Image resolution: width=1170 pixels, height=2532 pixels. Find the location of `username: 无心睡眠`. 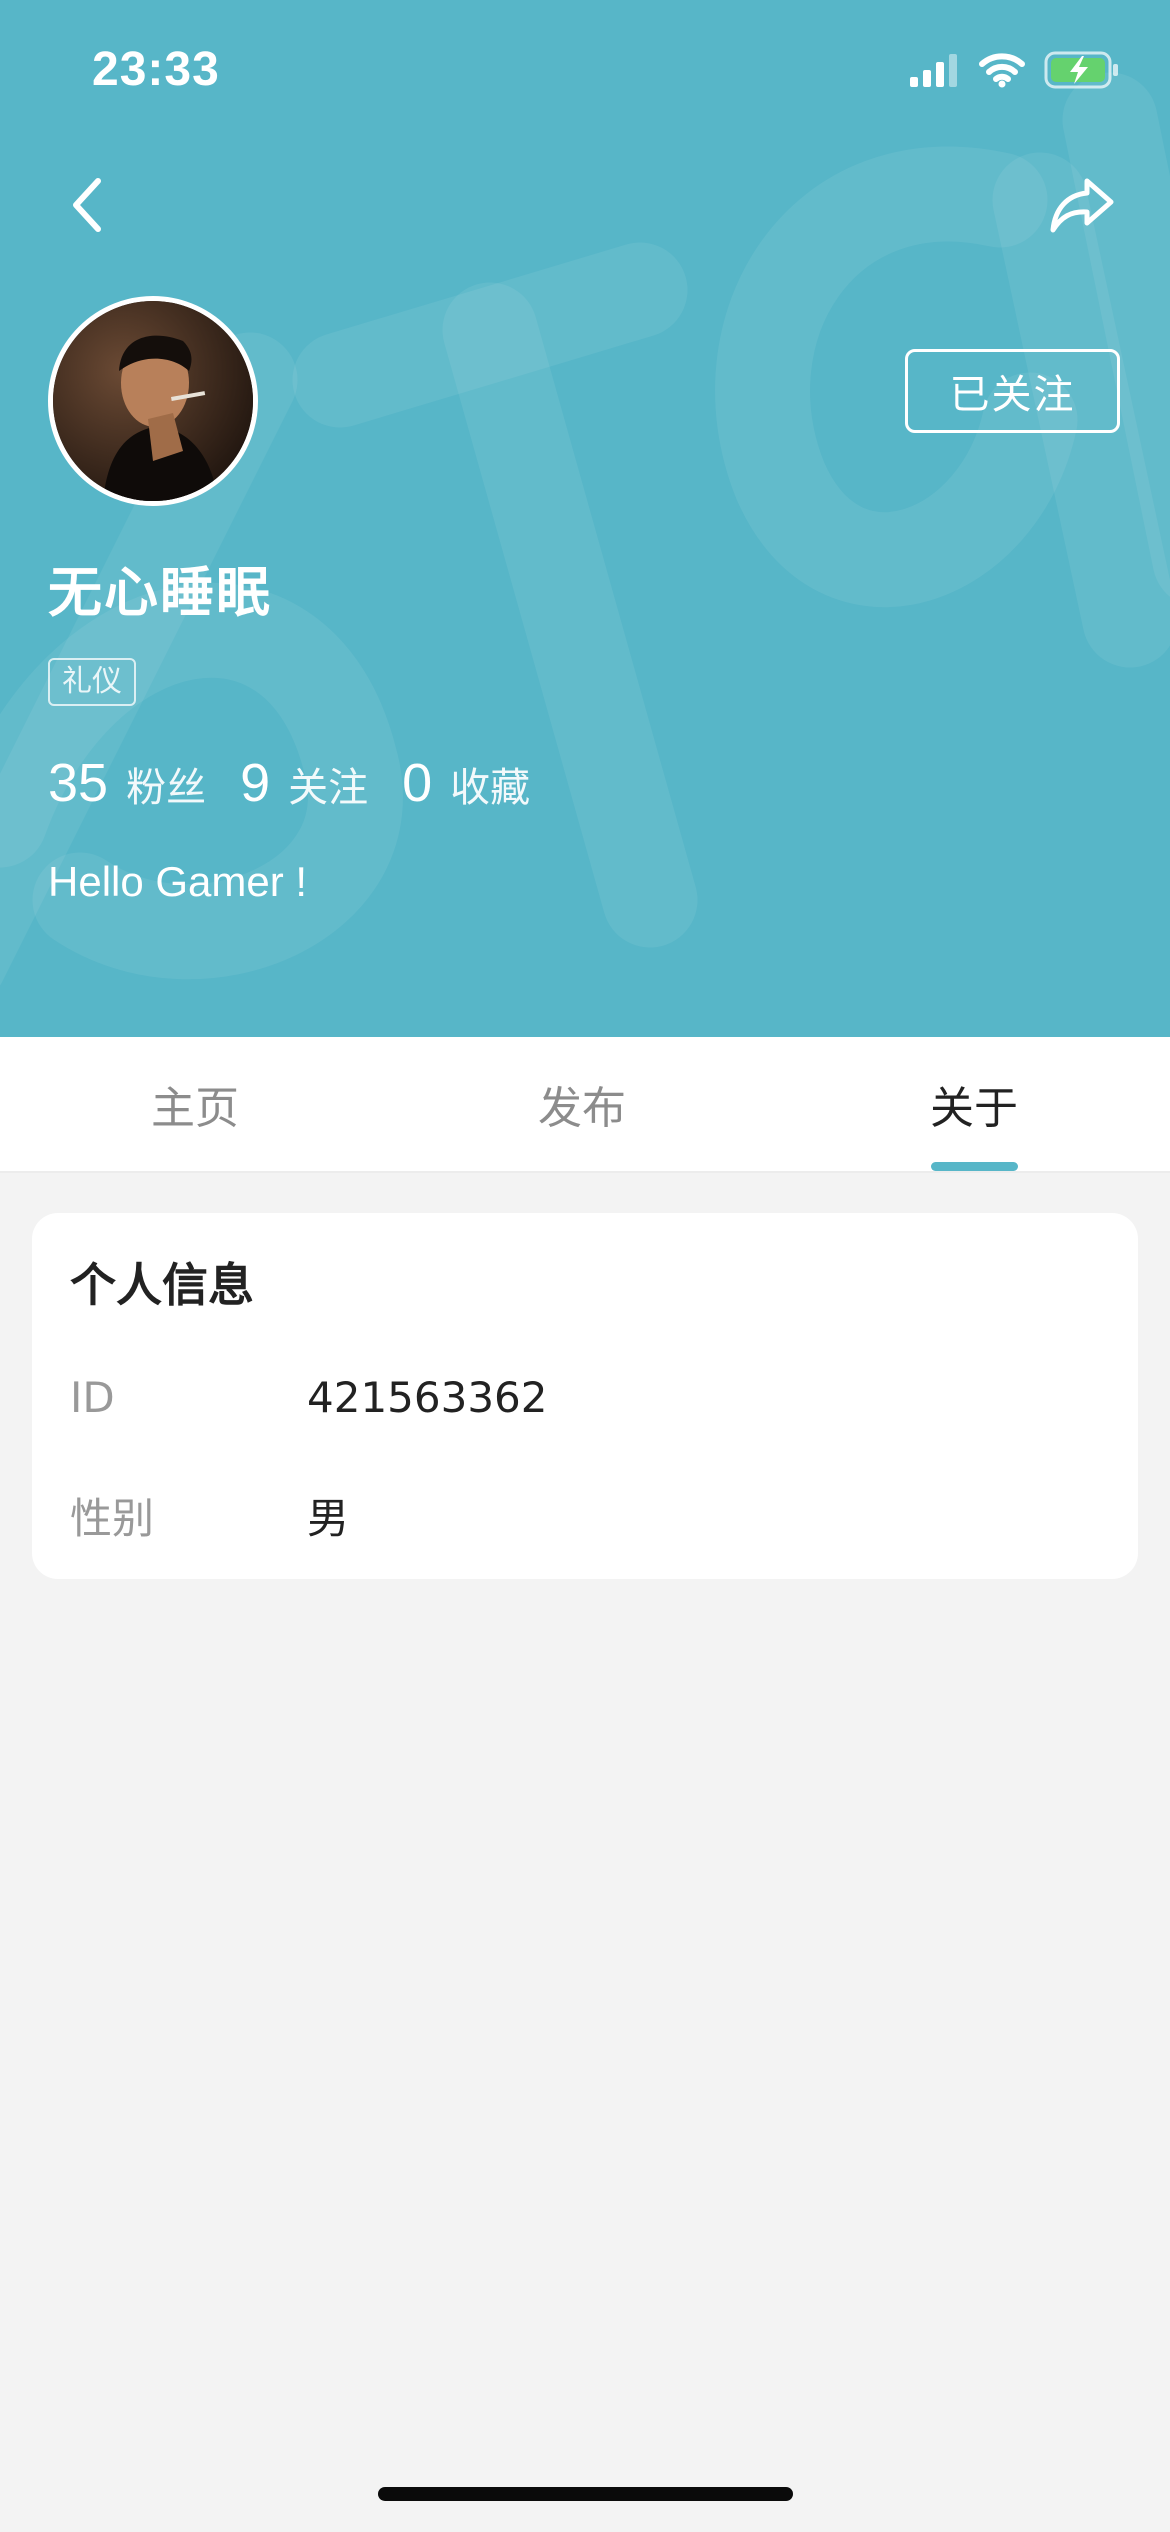

username: 无心睡眠 is located at coordinates (160, 592).